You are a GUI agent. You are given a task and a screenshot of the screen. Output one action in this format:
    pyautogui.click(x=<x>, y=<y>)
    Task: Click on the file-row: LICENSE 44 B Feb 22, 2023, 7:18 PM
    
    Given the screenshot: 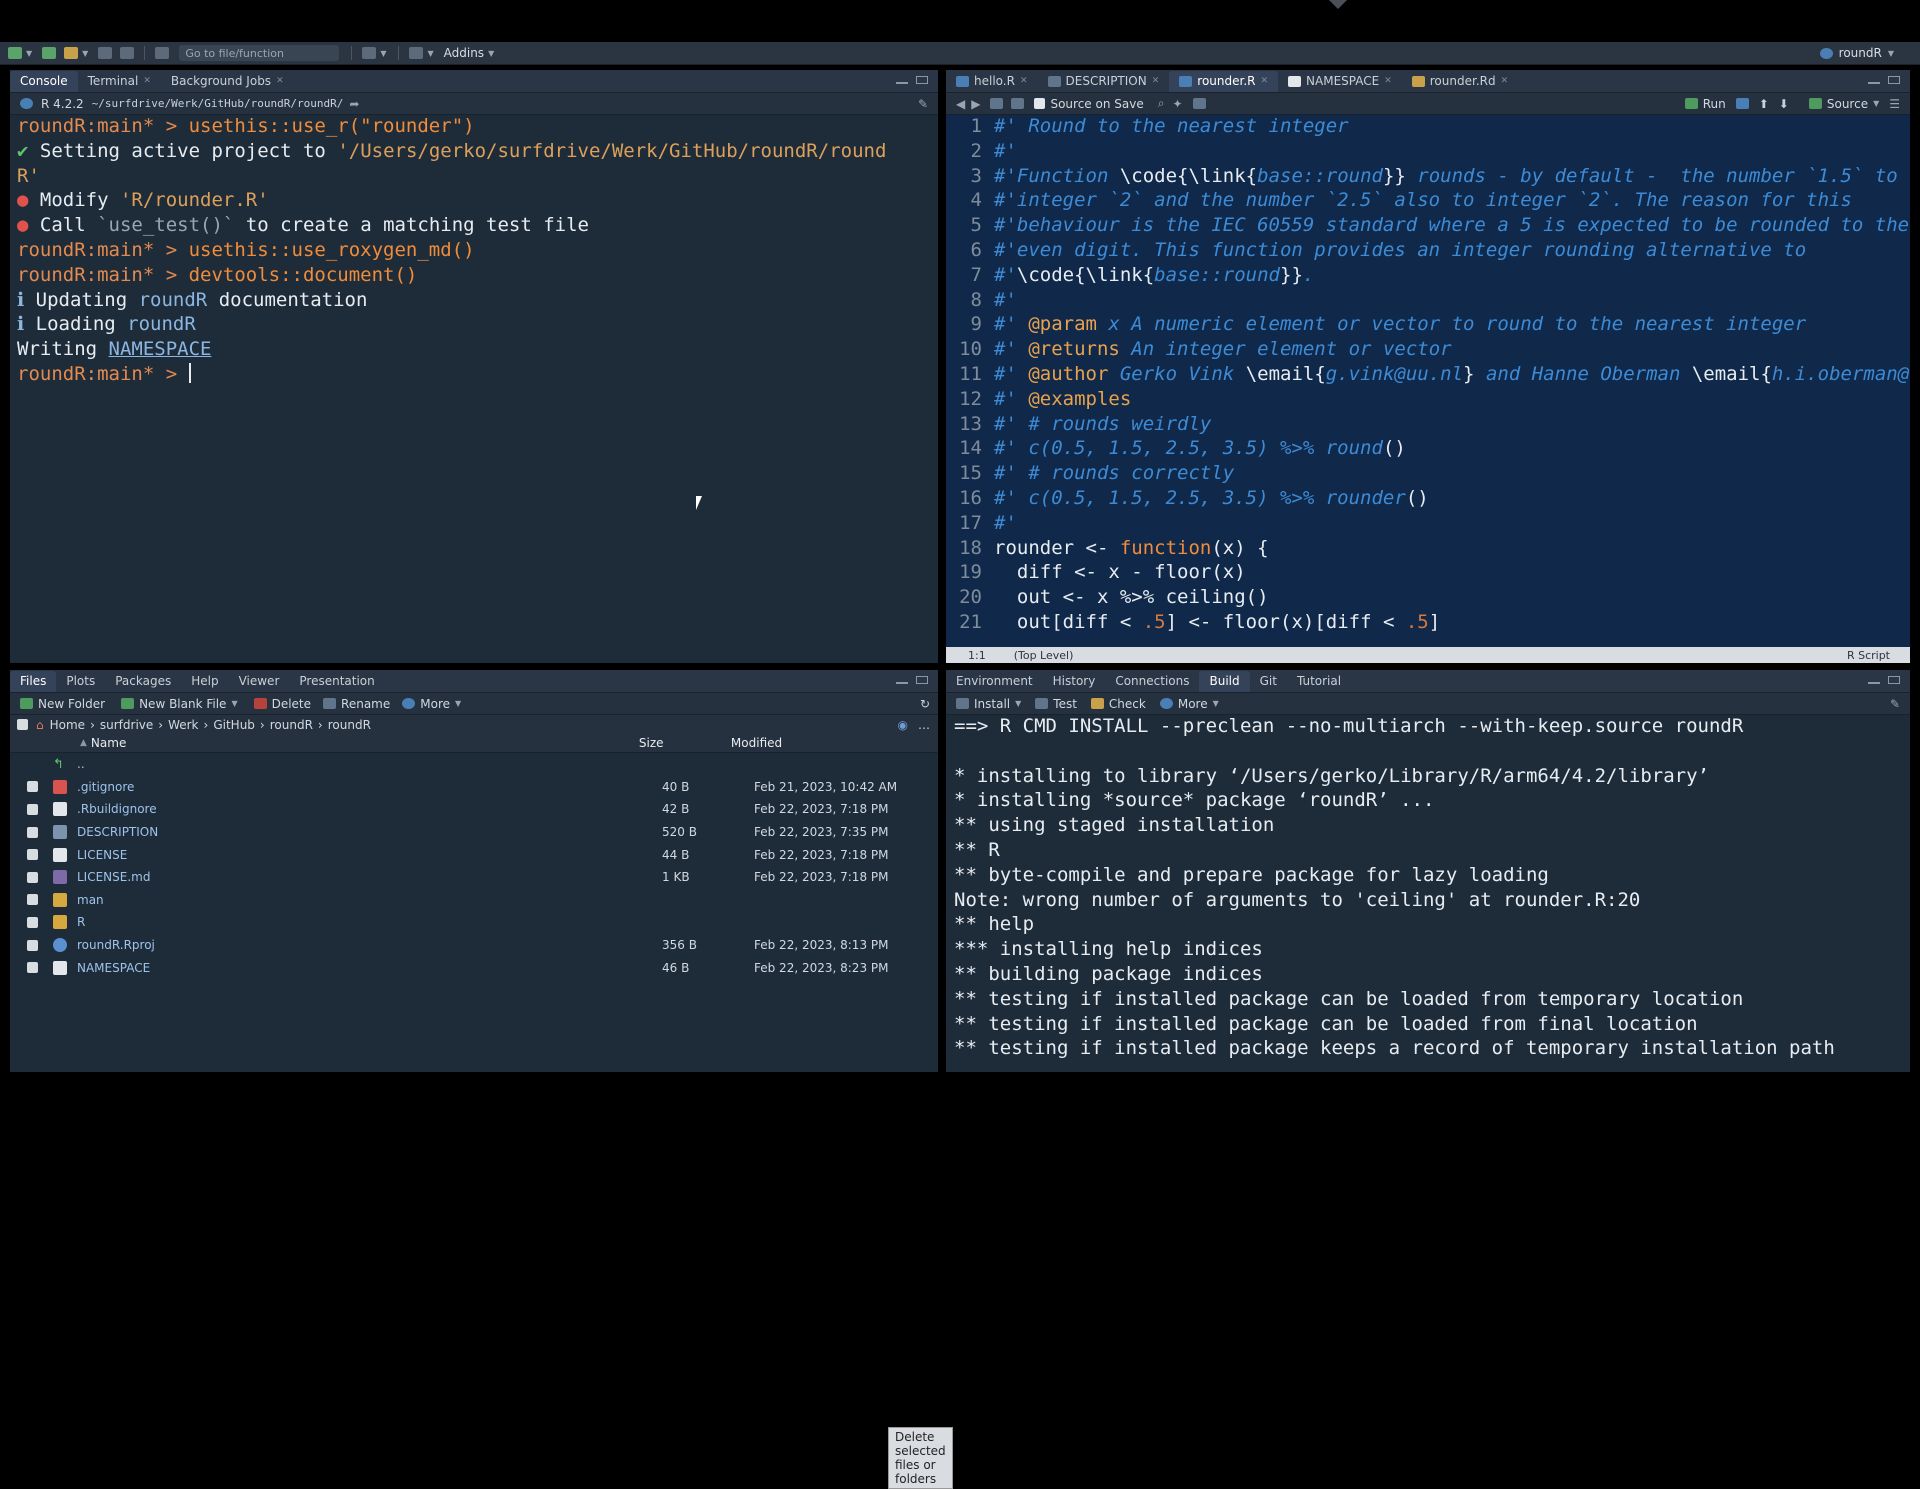 What is the action you would take?
    pyautogui.click(x=474, y=854)
    